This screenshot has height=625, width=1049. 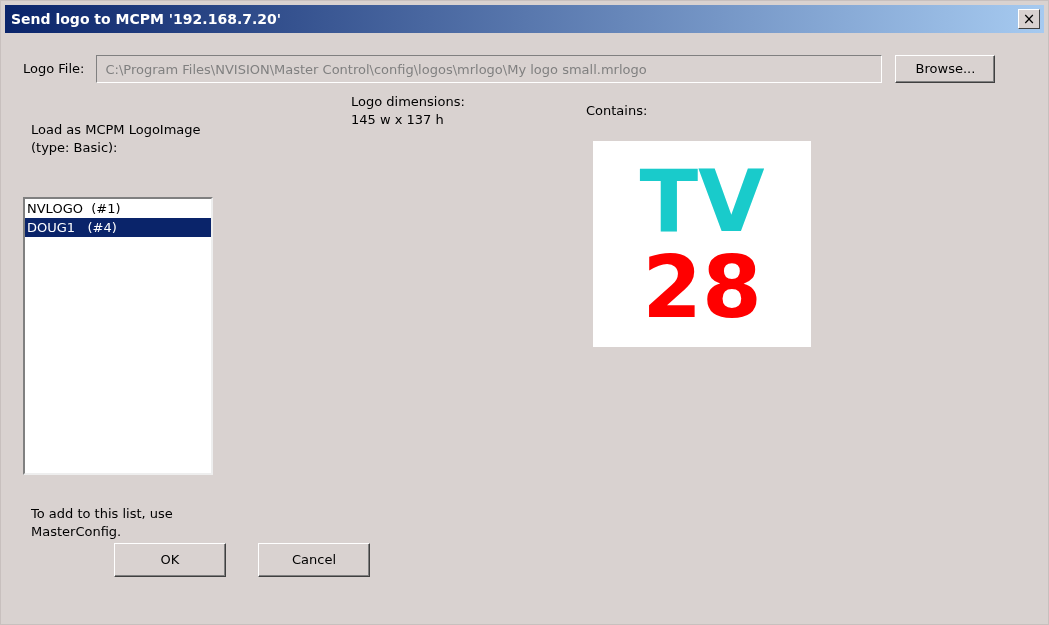 I want to click on cancel-button: Cancel, so click(x=314, y=560).